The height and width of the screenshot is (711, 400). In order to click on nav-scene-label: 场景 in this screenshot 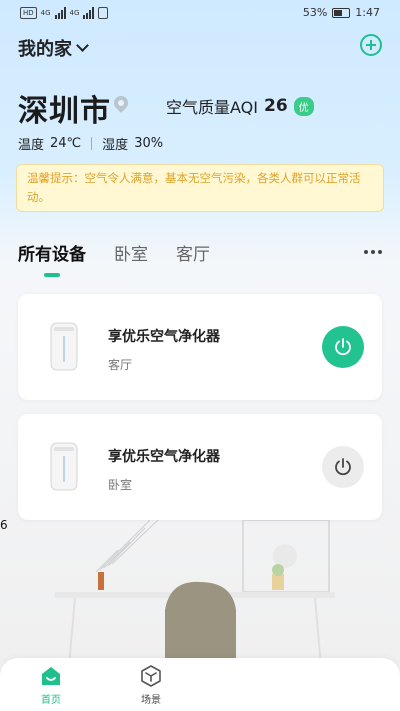, I will do `click(151, 700)`.